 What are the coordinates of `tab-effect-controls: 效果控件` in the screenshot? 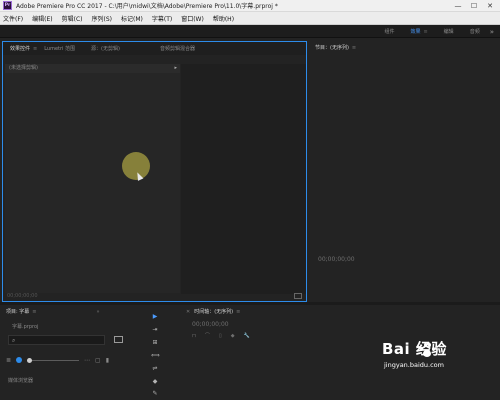 It's located at (20, 48).